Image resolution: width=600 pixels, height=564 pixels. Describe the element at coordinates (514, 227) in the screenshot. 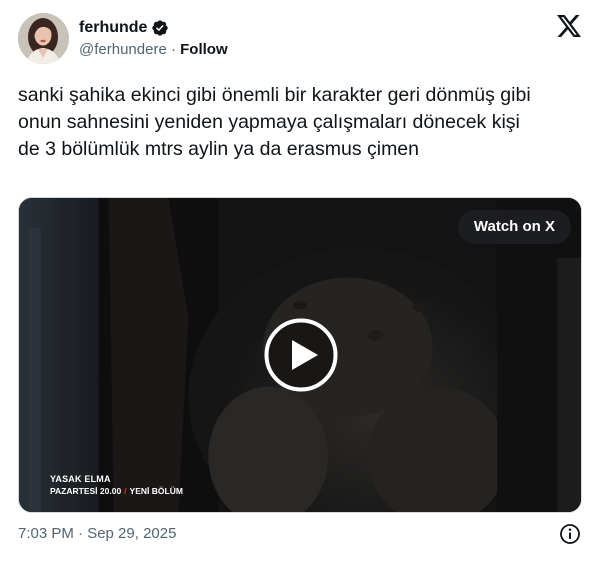

I see `watch-on-x-button: Watch on X` at that location.